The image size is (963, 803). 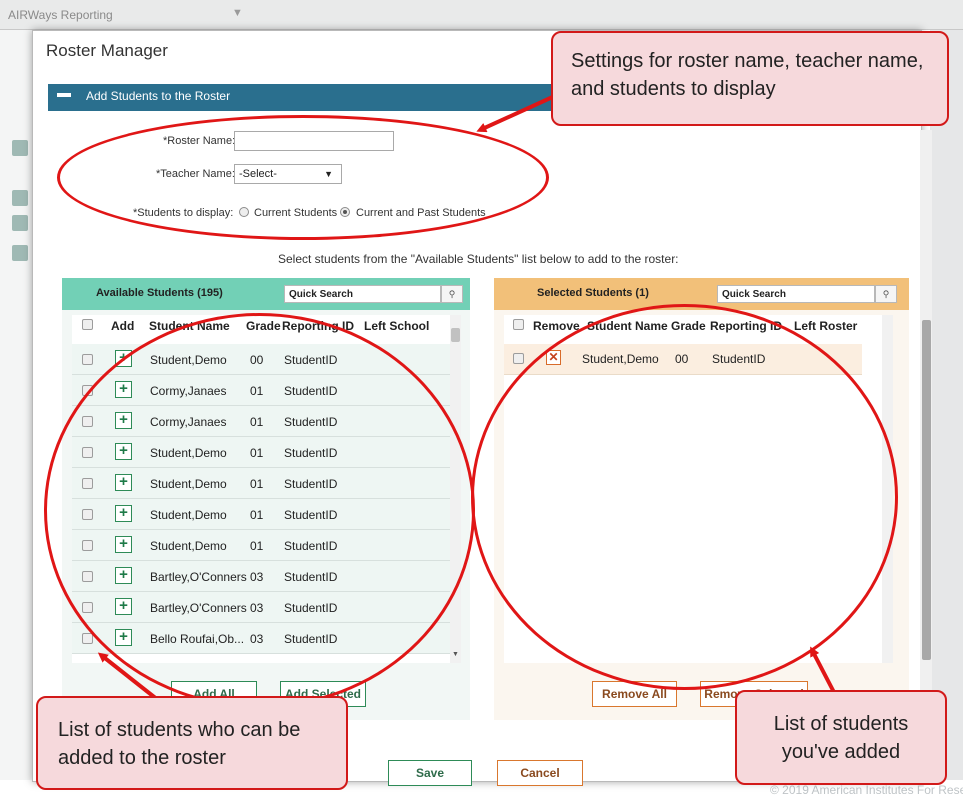 I want to click on selected-list-callout-text: List of students you've added, so click(x=841, y=738).